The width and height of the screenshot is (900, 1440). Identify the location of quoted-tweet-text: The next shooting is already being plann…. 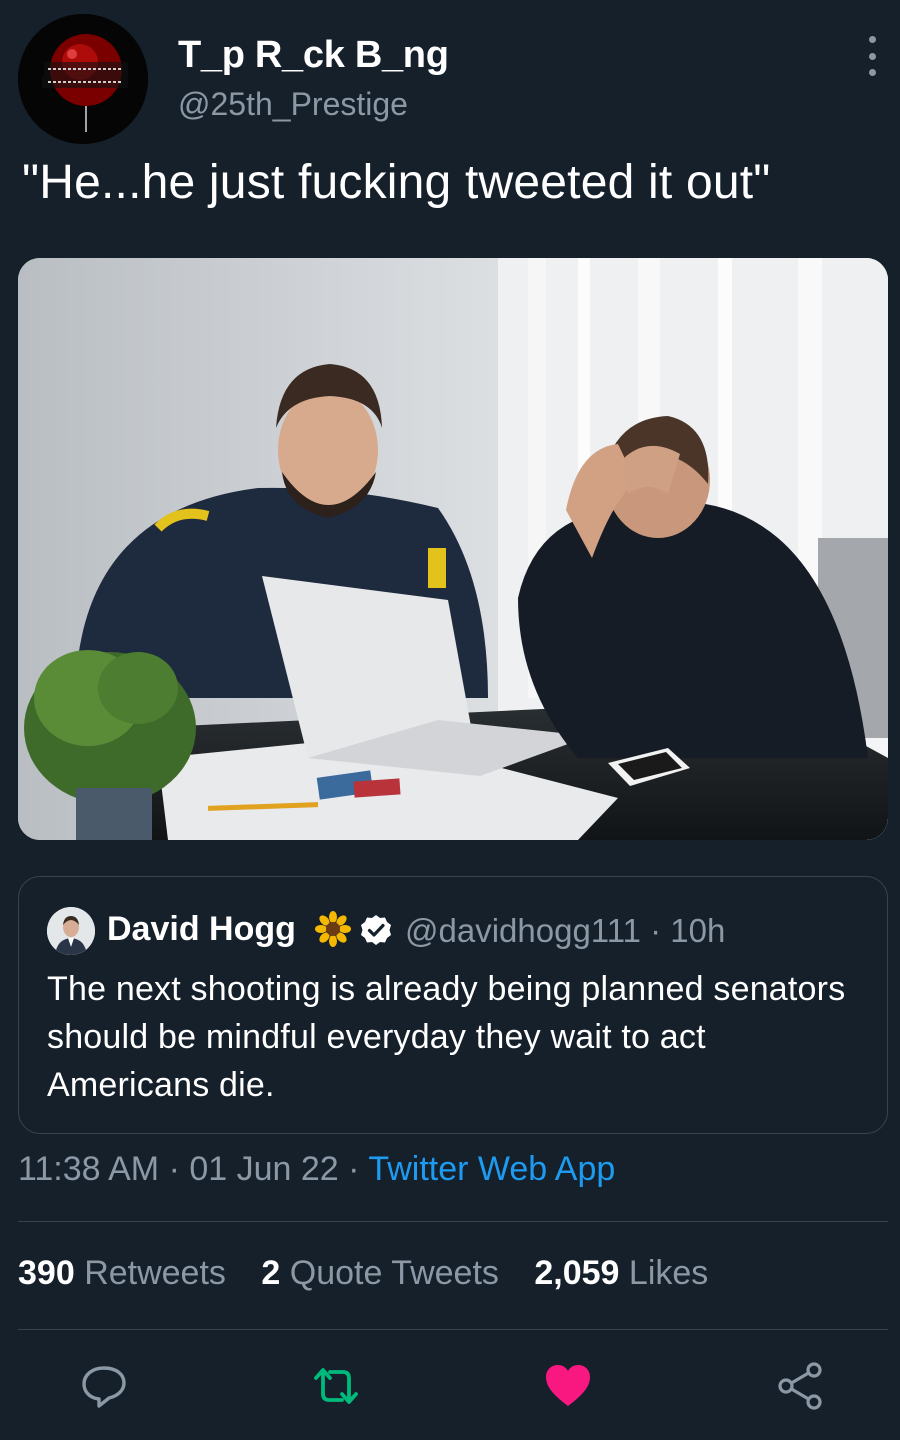
(446, 1037).